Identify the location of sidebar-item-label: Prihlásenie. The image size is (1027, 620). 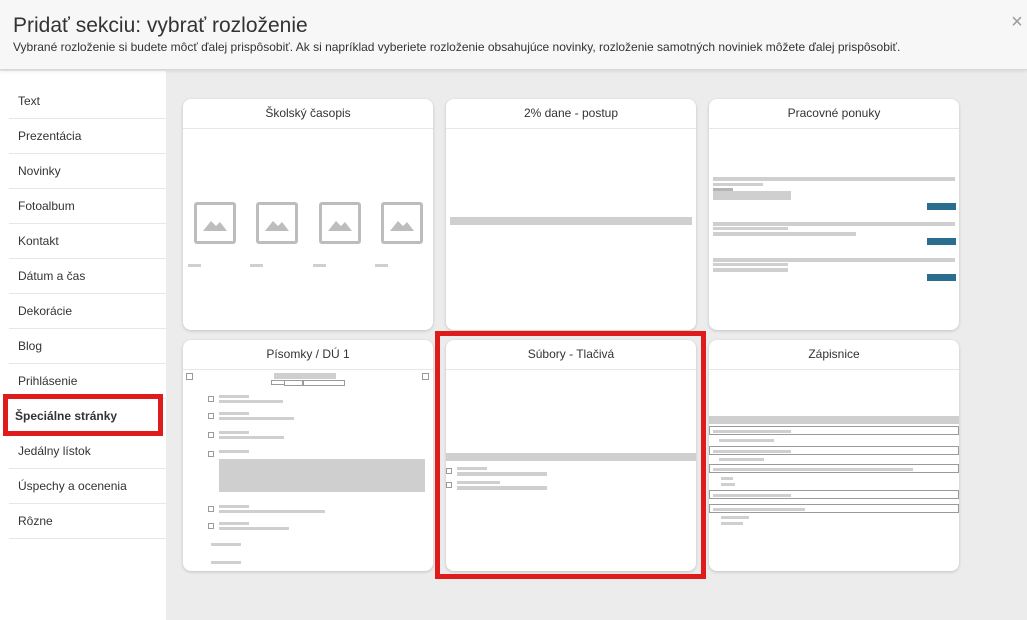
(48, 381).